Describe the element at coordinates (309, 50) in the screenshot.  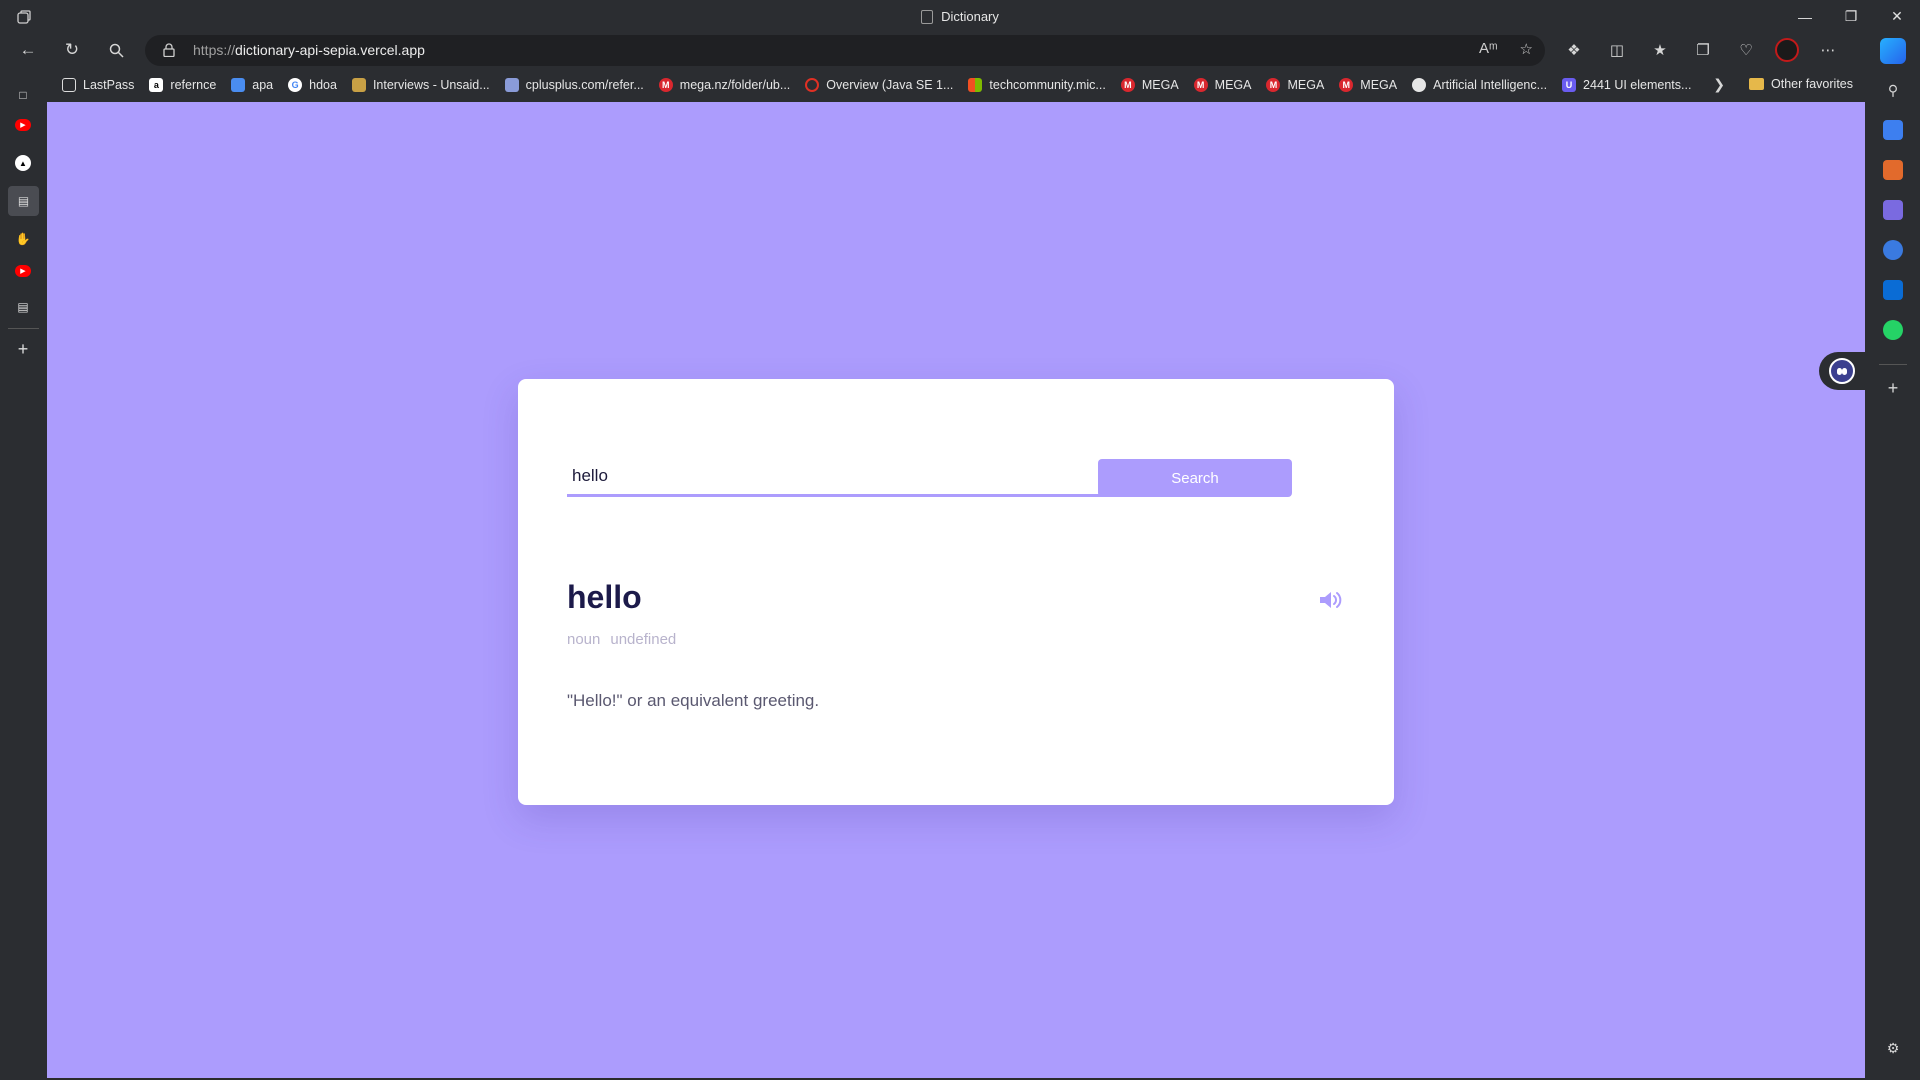
I see `url-text: https://dictionary-api-sepia.vercel.app` at that location.